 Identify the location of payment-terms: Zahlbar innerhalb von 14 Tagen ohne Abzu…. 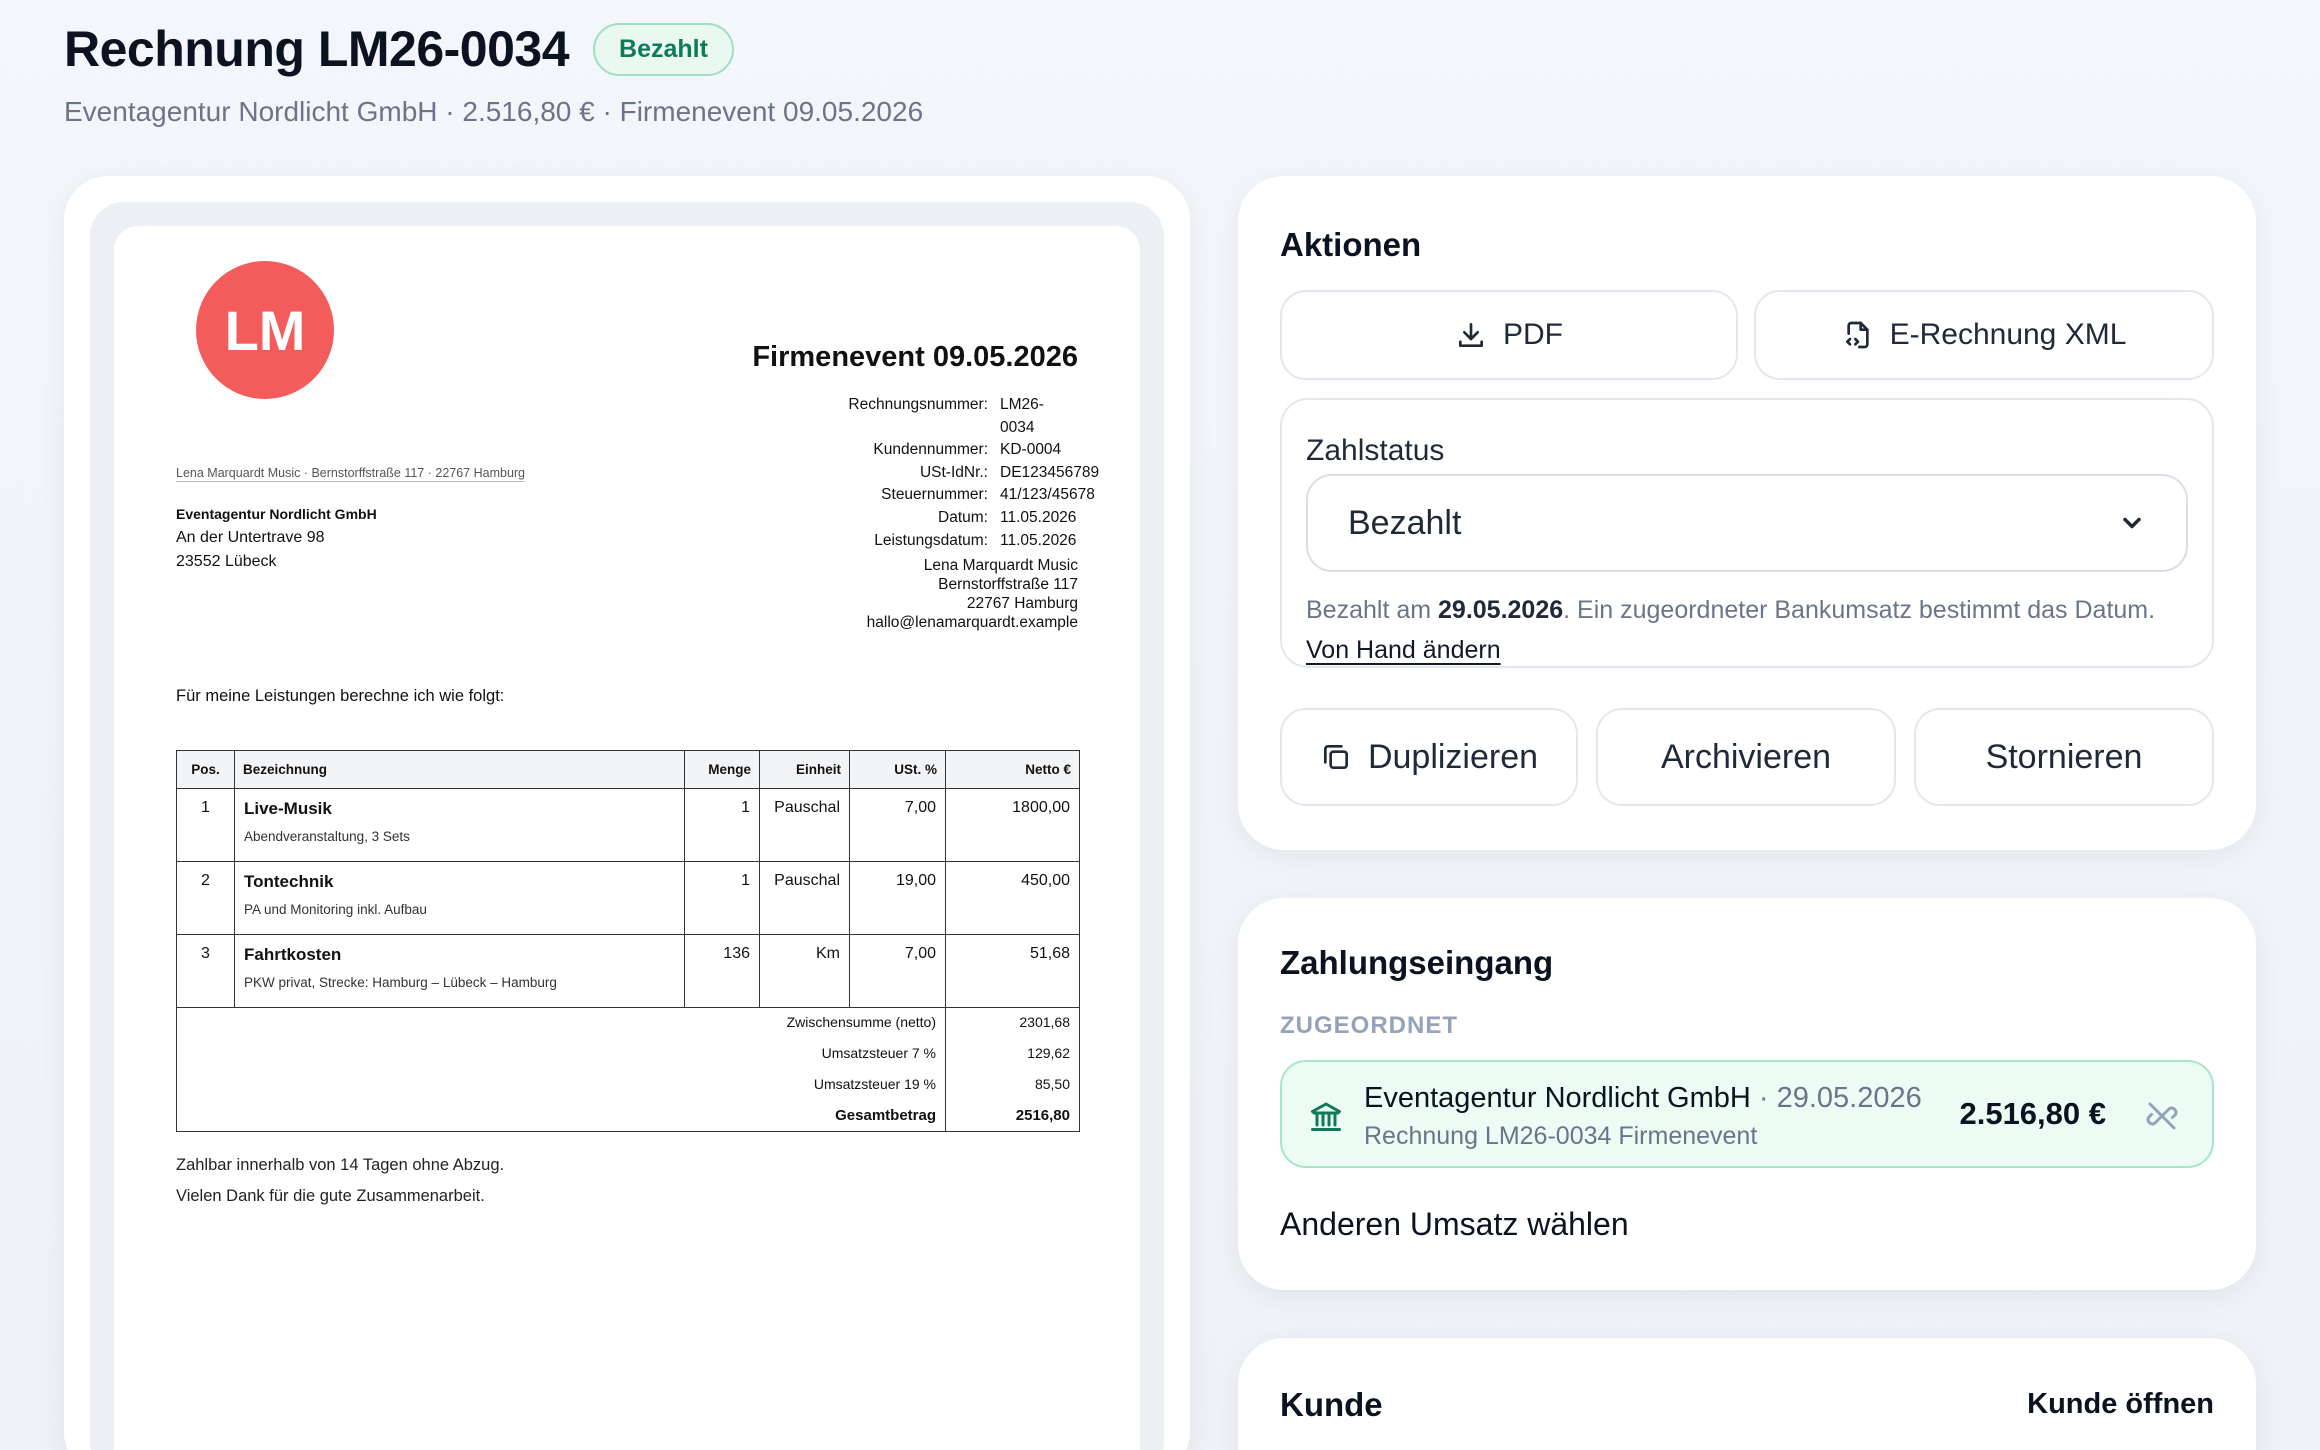
(340, 1165).